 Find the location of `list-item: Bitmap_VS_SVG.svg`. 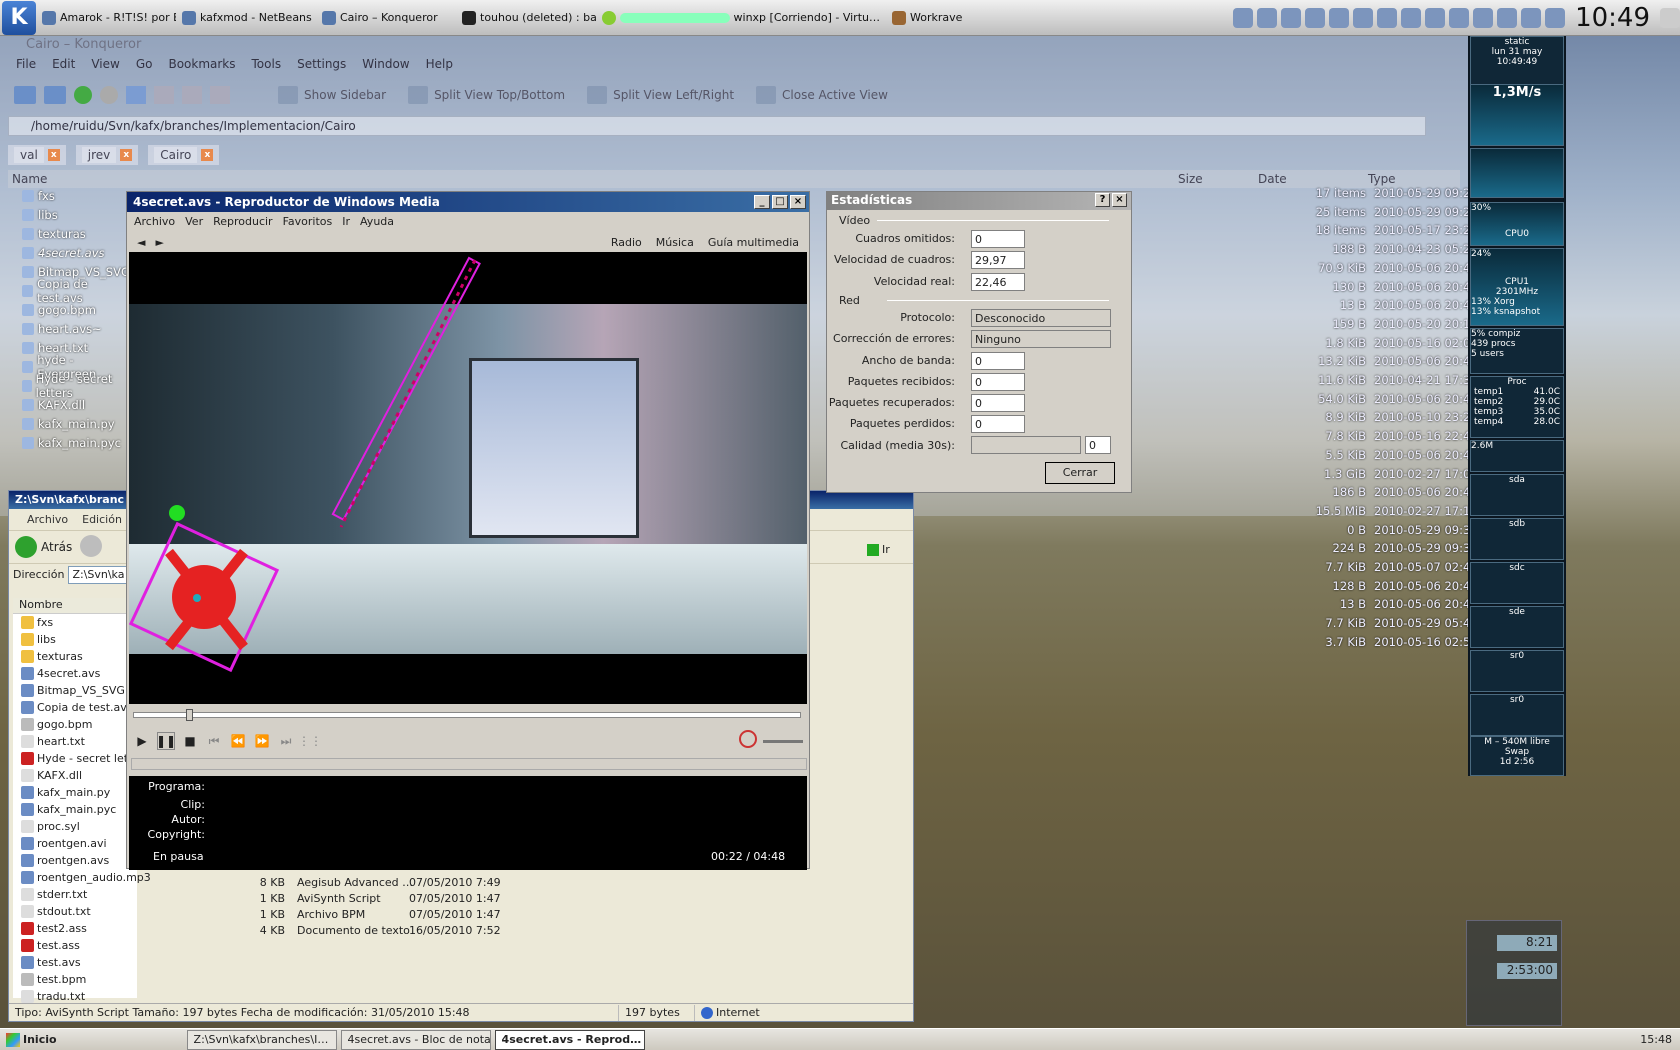

list-item: Bitmap_VS_SVG.svg is located at coordinates (80, 690).